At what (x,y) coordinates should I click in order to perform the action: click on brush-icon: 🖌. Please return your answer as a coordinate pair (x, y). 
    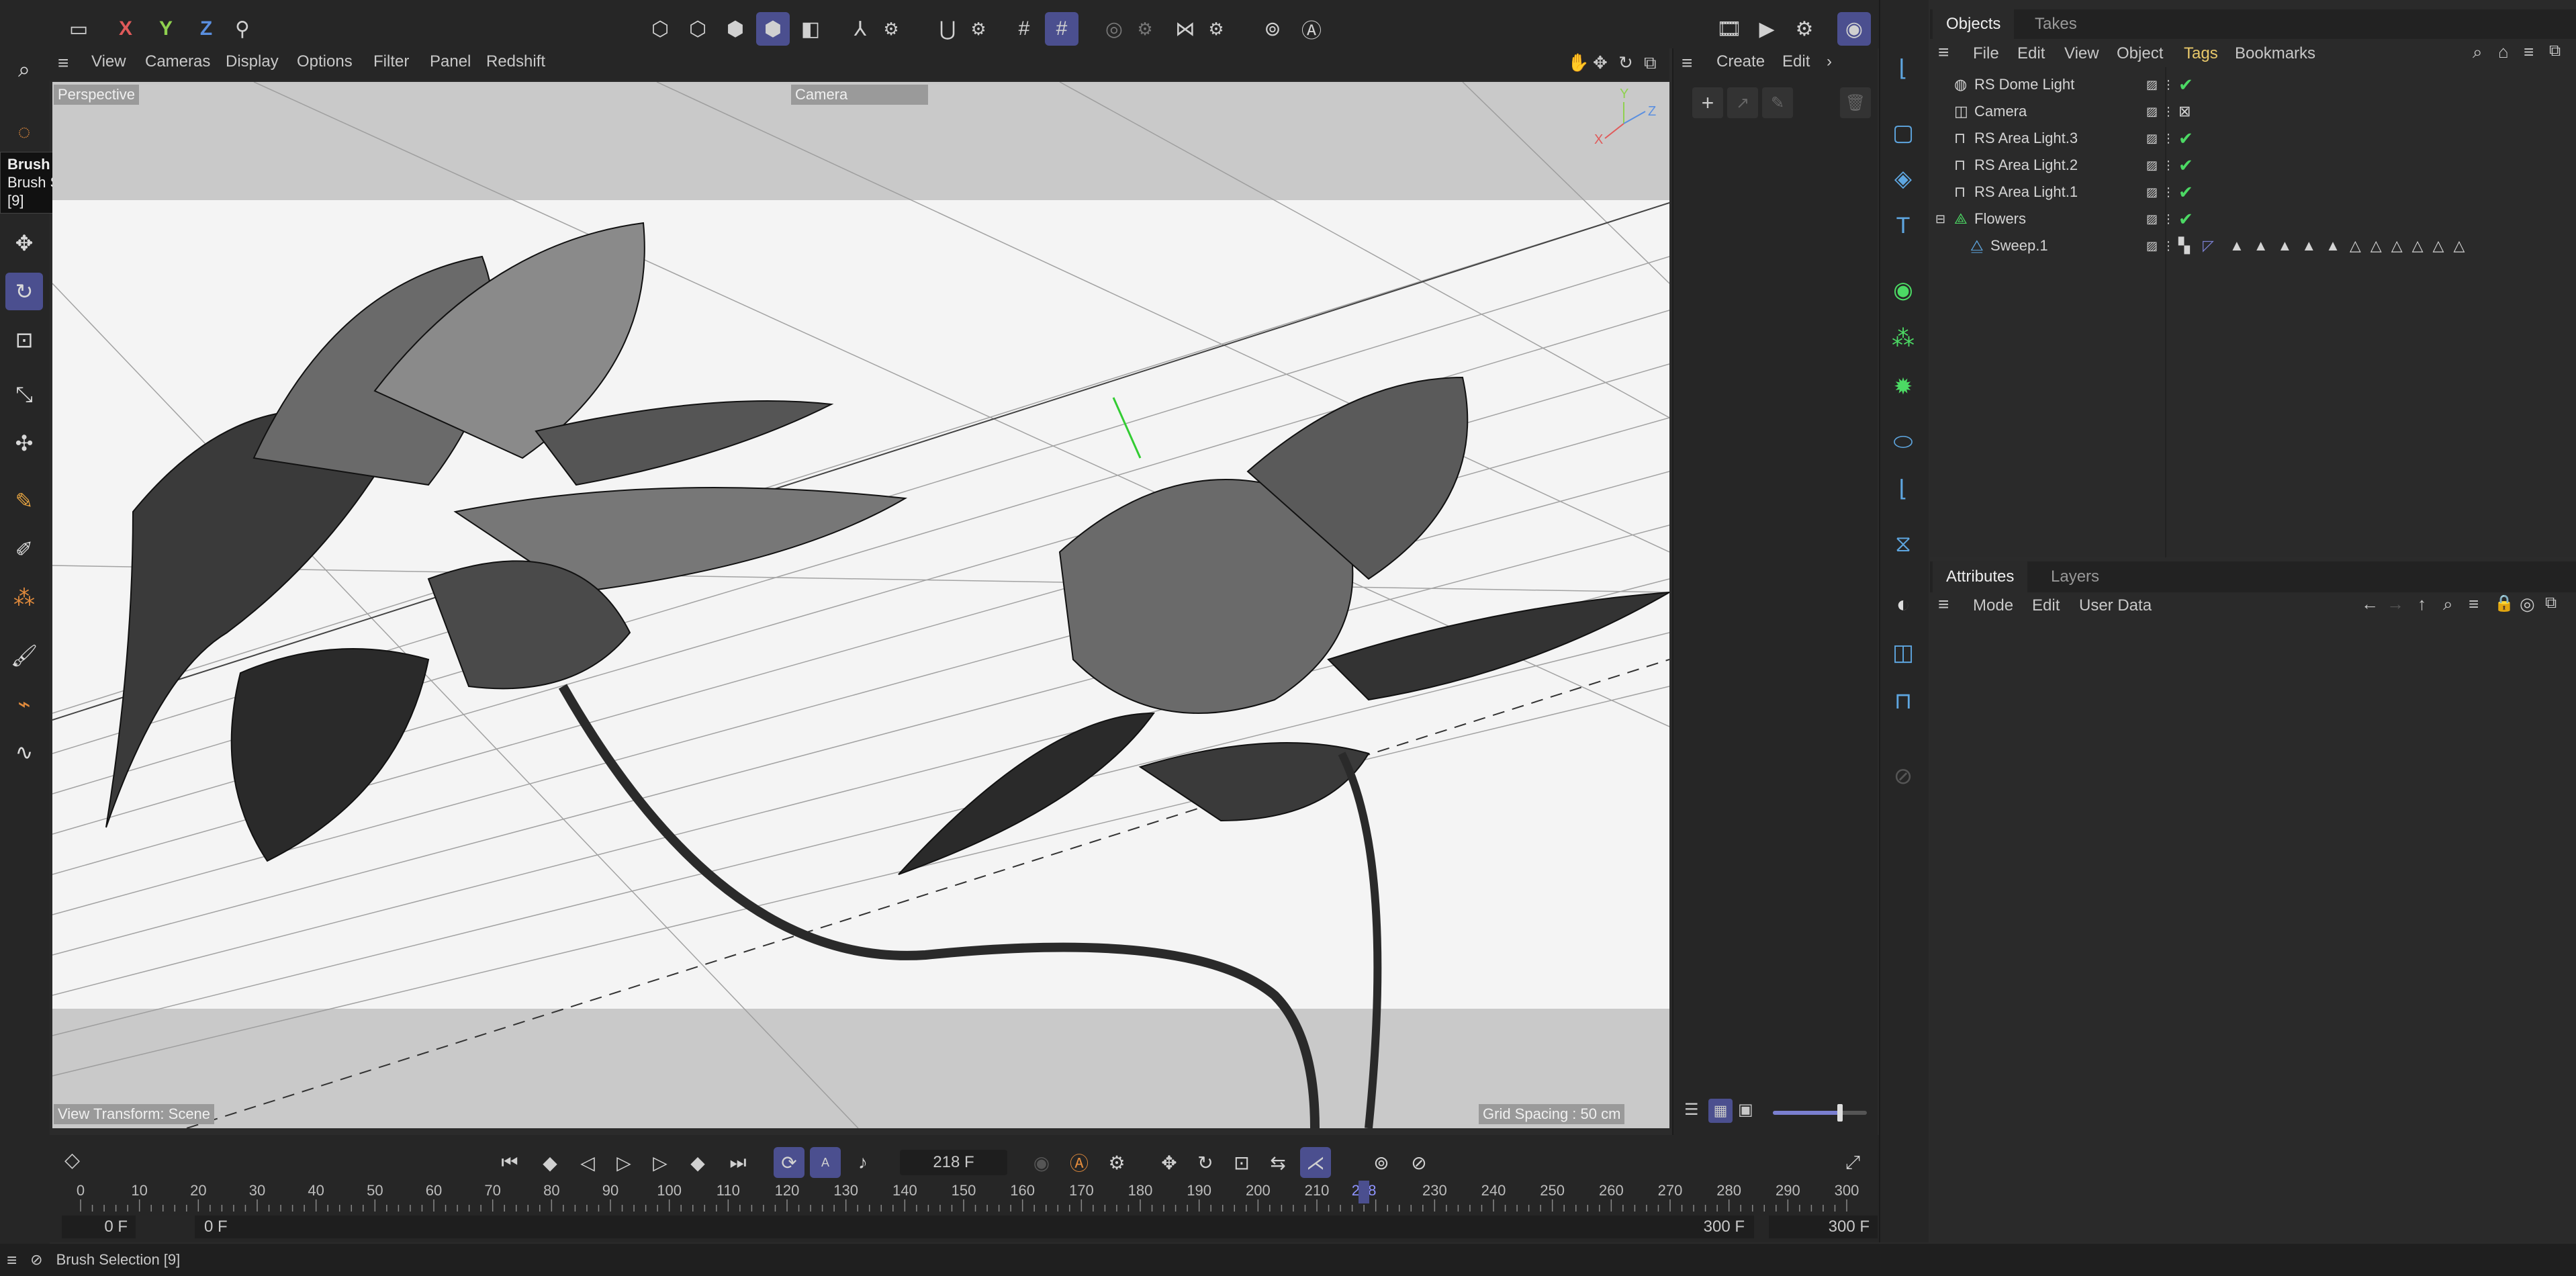
    Looking at the image, I should click on (24, 655).